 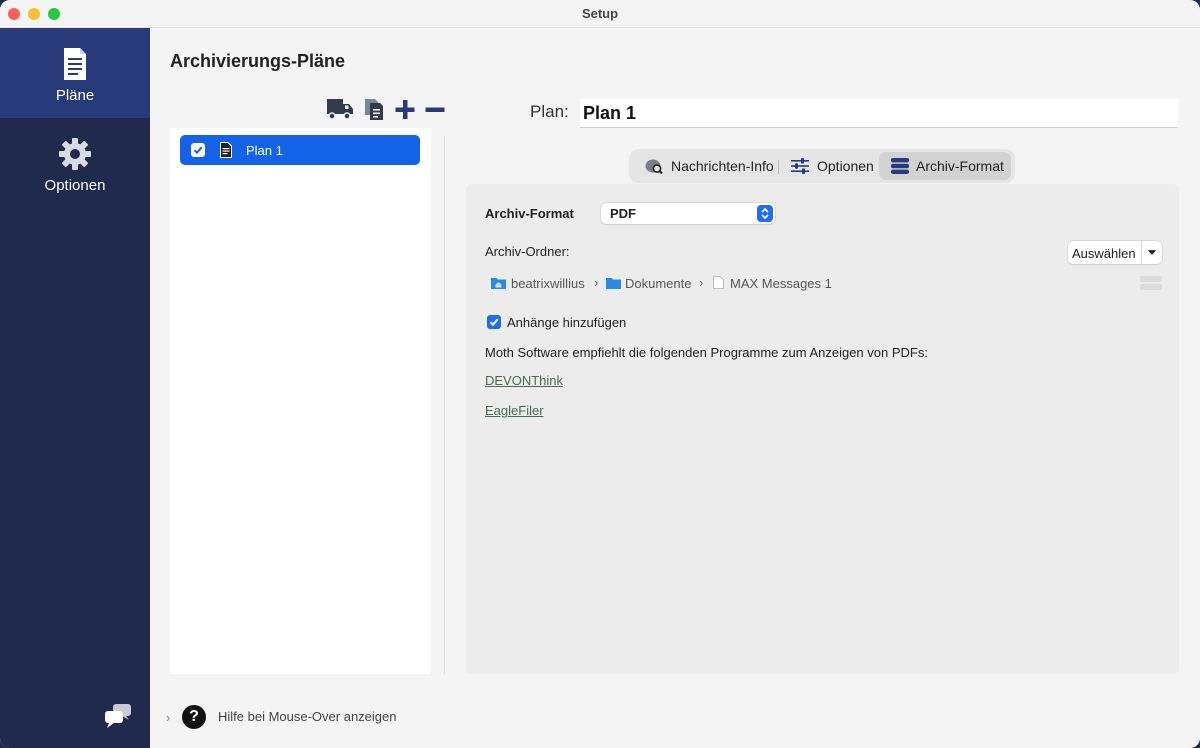 What do you see at coordinates (75, 185) in the screenshot?
I see `sidebar-item-label: Optionen` at bounding box center [75, 185].